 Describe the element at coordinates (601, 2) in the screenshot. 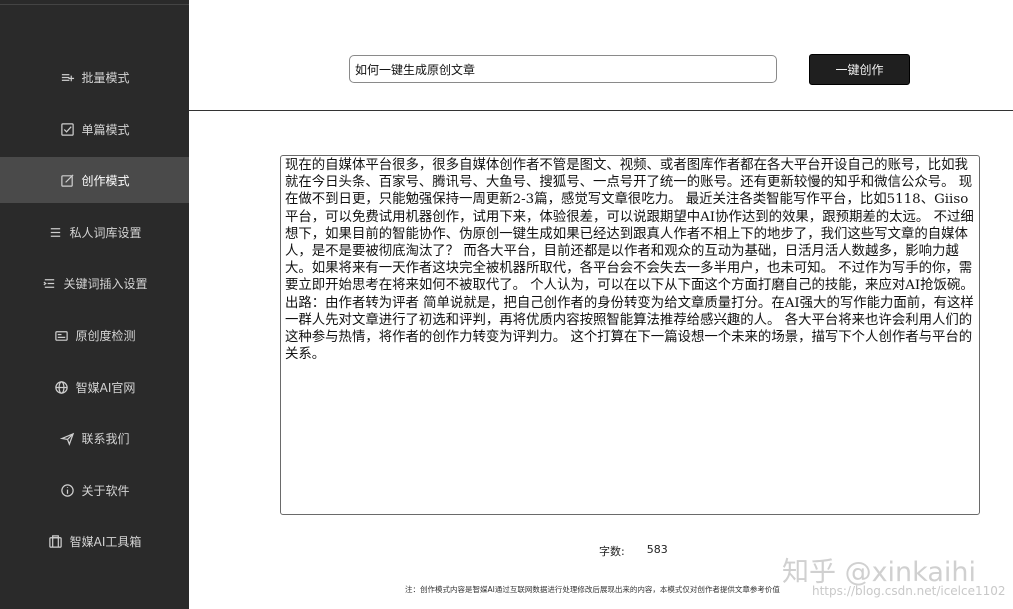

I see `header-top-strip` at that location.